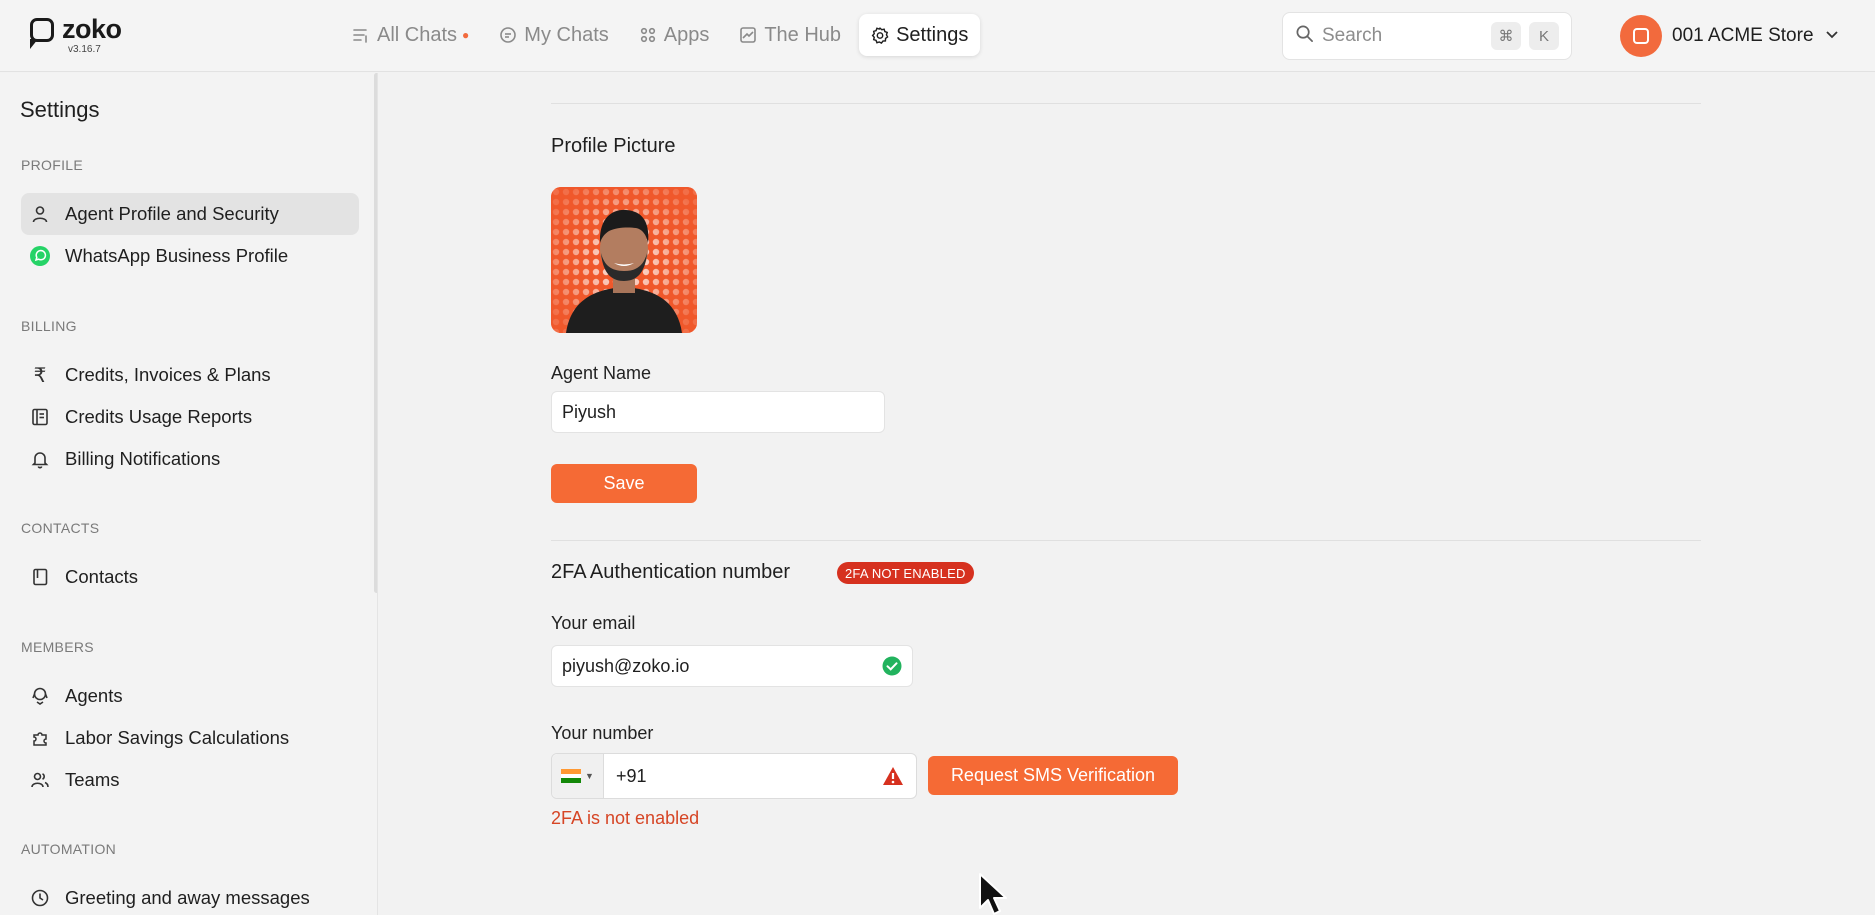 The height and width of the screenshot is (915, 1875). Describe the element at coordinates (69, 849) in the screenshot. I see `section-label-automation: AUTOMATION` at that location.